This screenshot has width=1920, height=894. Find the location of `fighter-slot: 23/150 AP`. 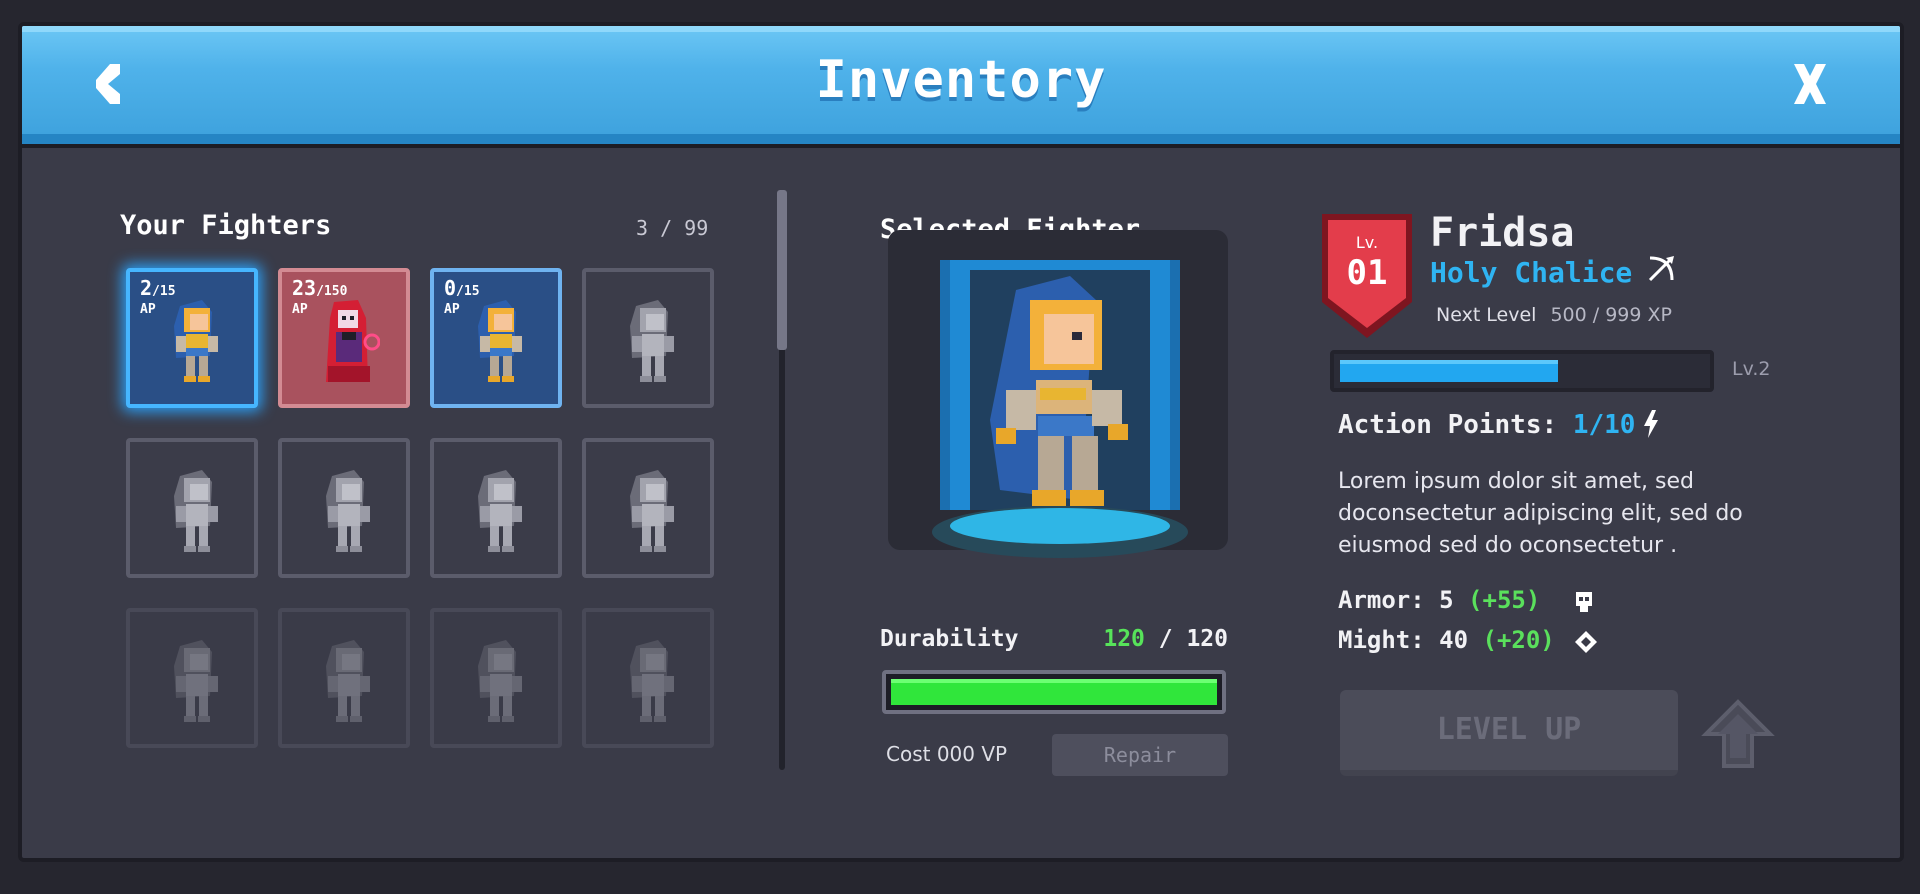

fighter-slot: 23/150 AP is located at coordinates (344, 338).